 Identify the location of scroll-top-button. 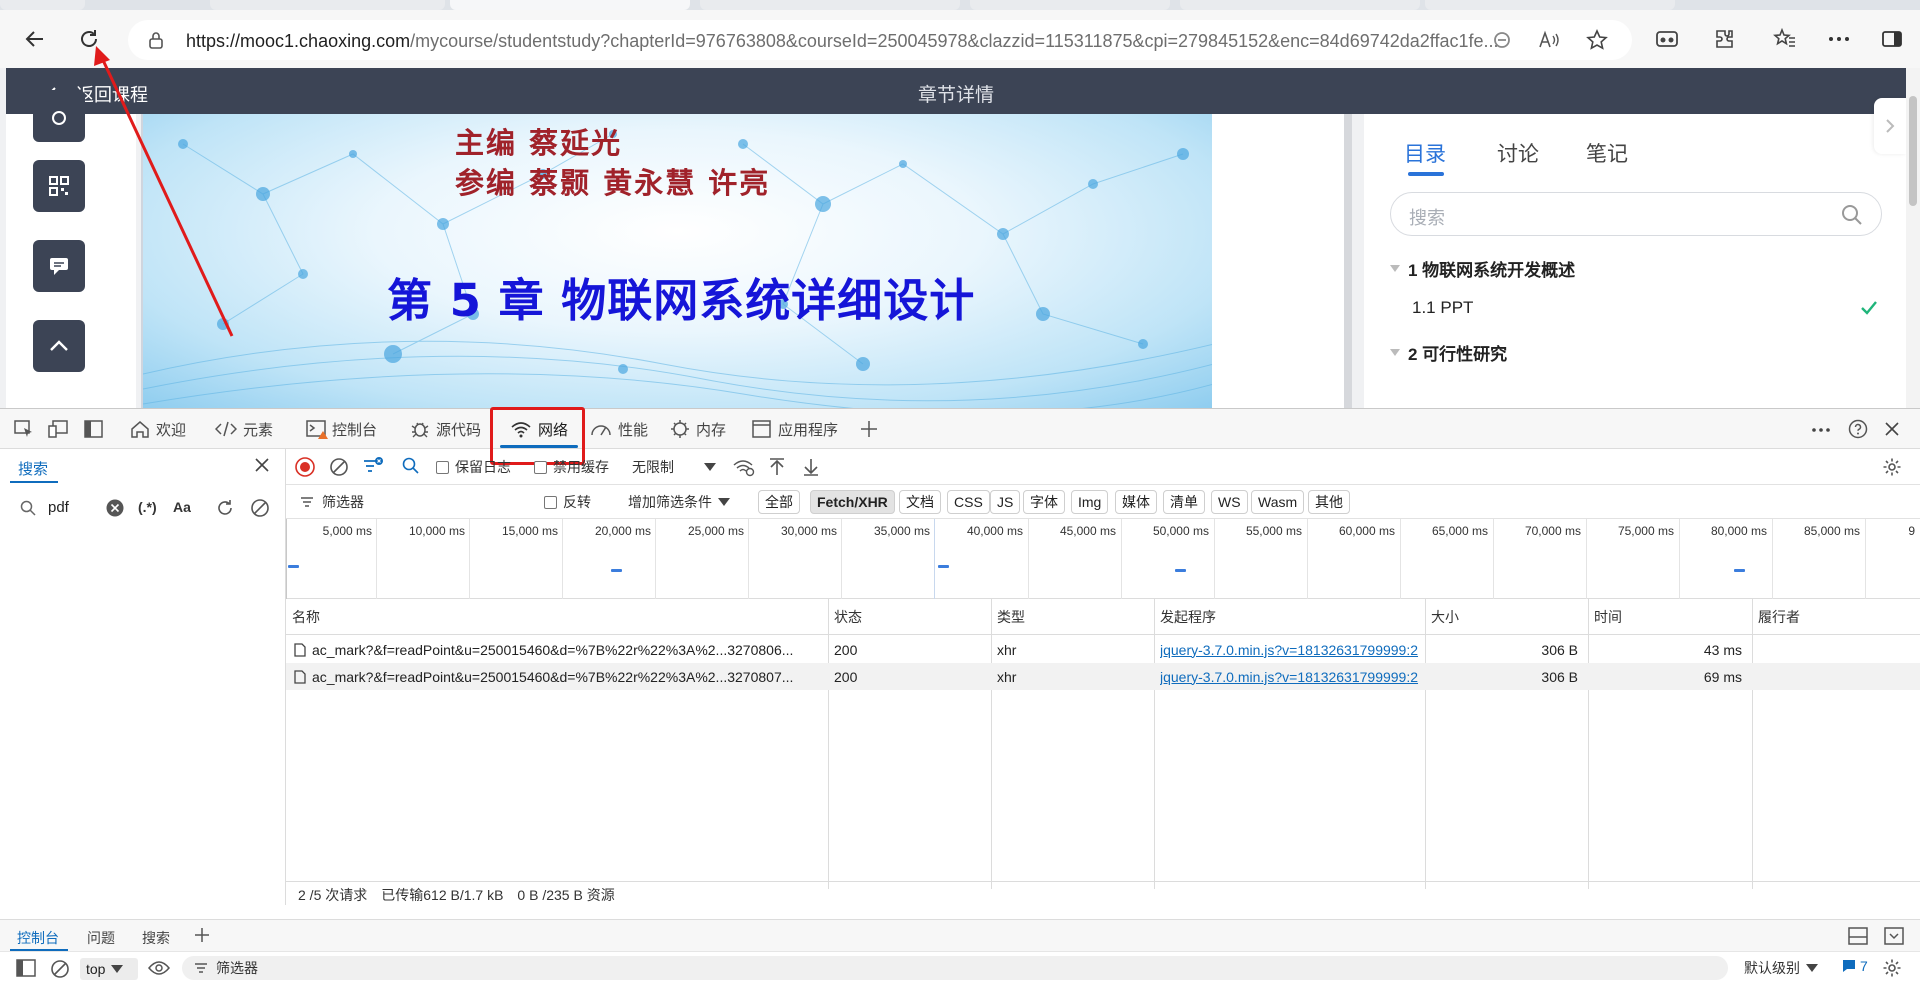
(59, 346).